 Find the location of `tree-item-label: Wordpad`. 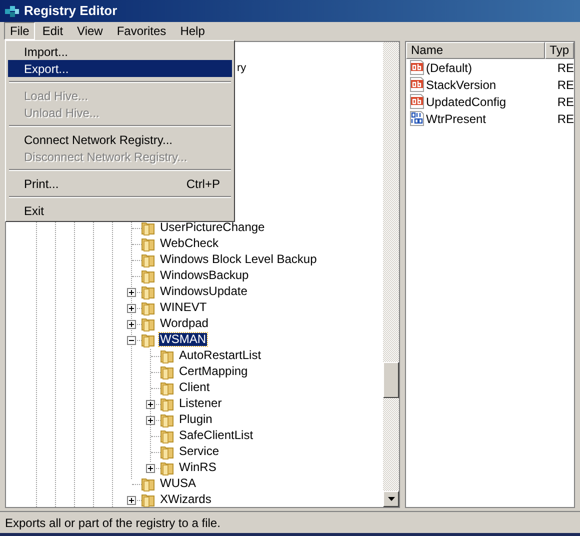

tree-item-label: Wordpad is located at coordinates (184, 323).